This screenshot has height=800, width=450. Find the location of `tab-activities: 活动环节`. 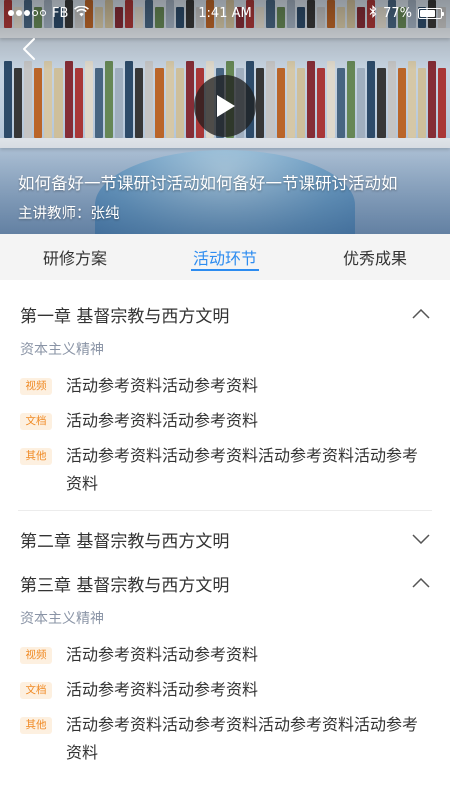

tab-activities: 活动环节 is located at coordinates (225, 257).